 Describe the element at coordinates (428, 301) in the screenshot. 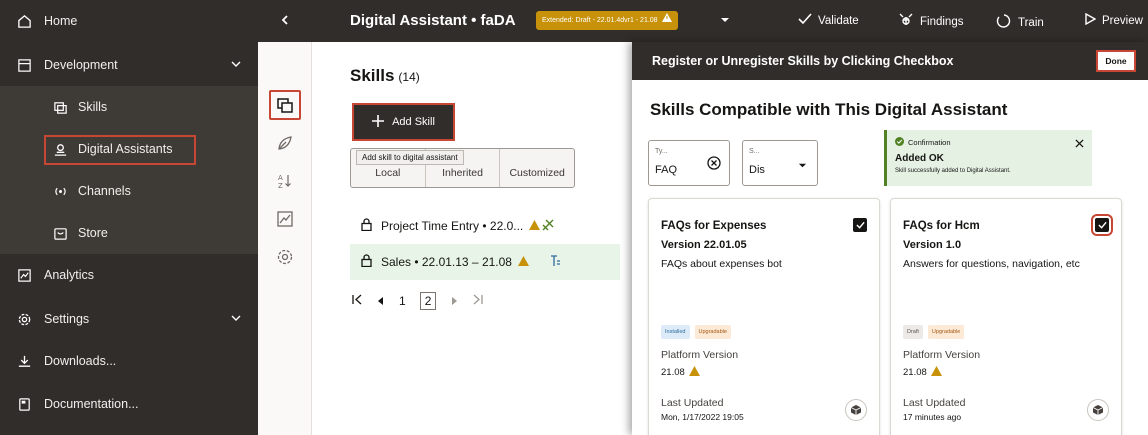

I see `page-2-current: 2` at that location.